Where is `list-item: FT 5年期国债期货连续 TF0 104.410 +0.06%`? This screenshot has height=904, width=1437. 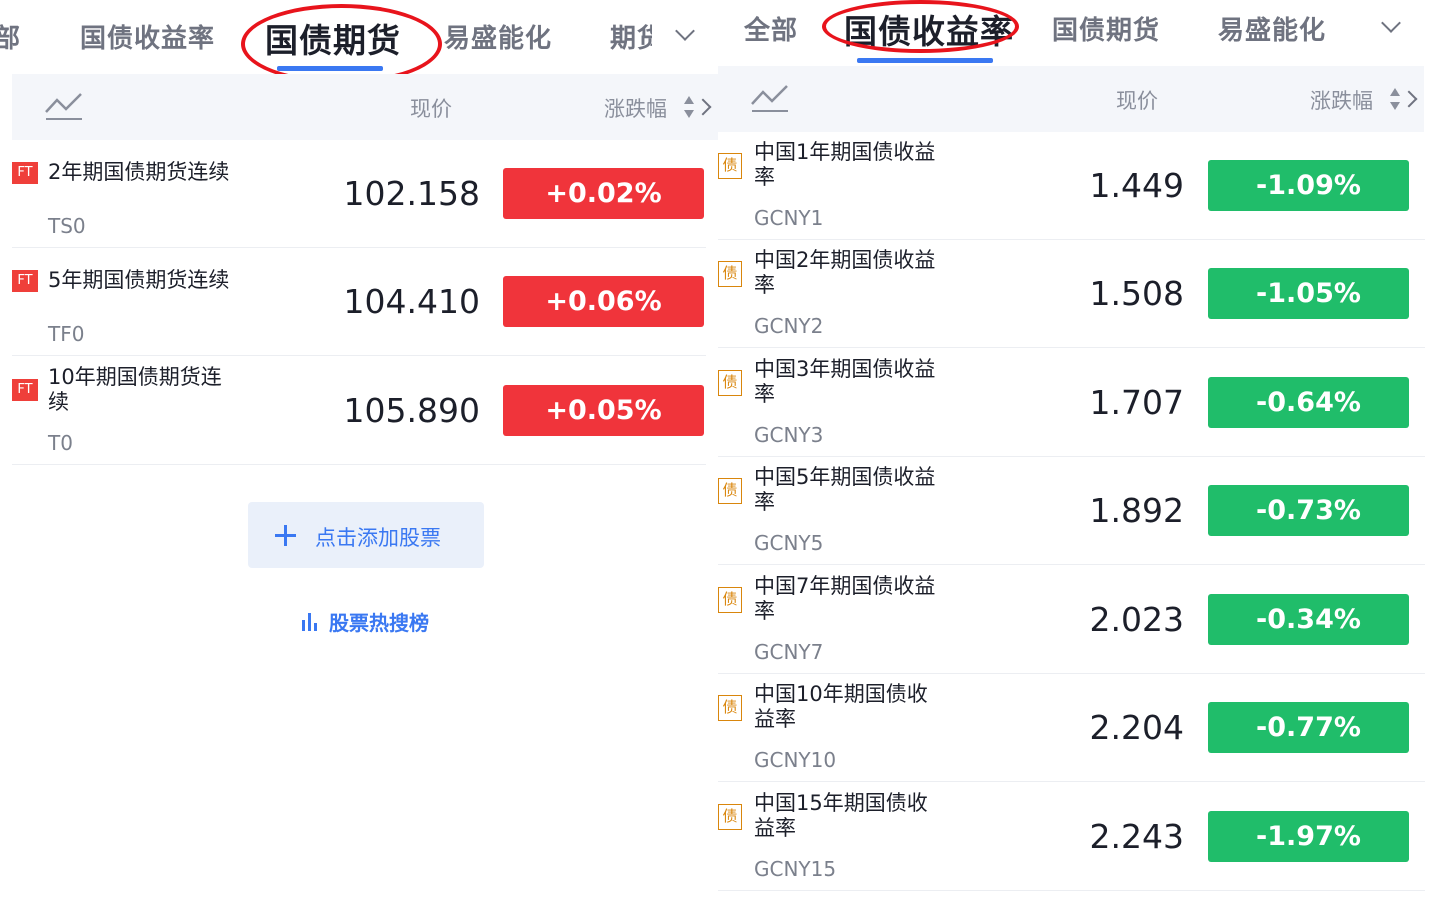 list-item: FT 5年期国债期货连续 TF0 104.410 +0.06% is located at coordinates (359, 302).